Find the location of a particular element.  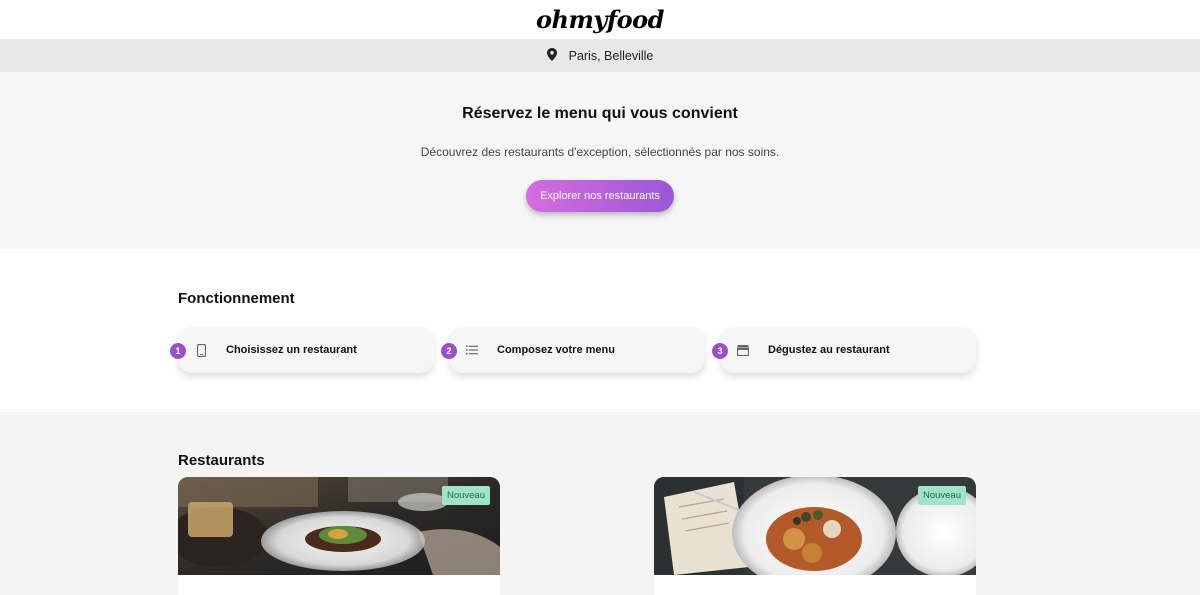

logo: ohmyfood is located at coordinates (600, 19).